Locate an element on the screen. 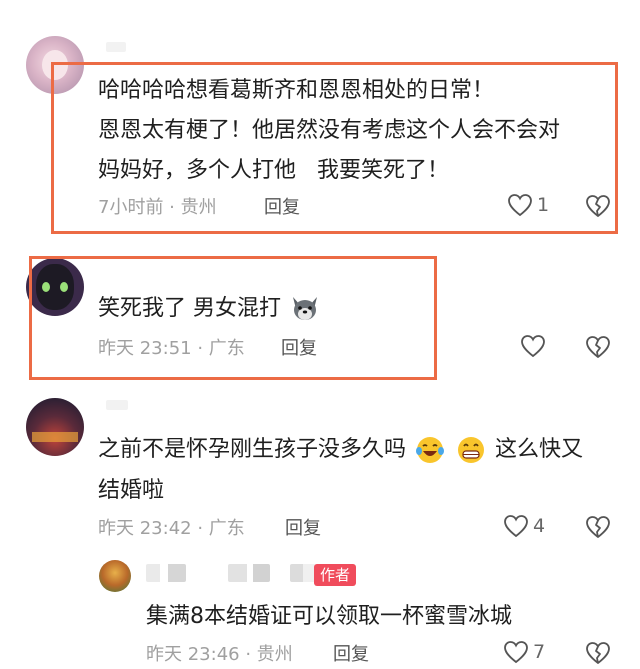  like-count: 1 is located at coordinates (543, 205).